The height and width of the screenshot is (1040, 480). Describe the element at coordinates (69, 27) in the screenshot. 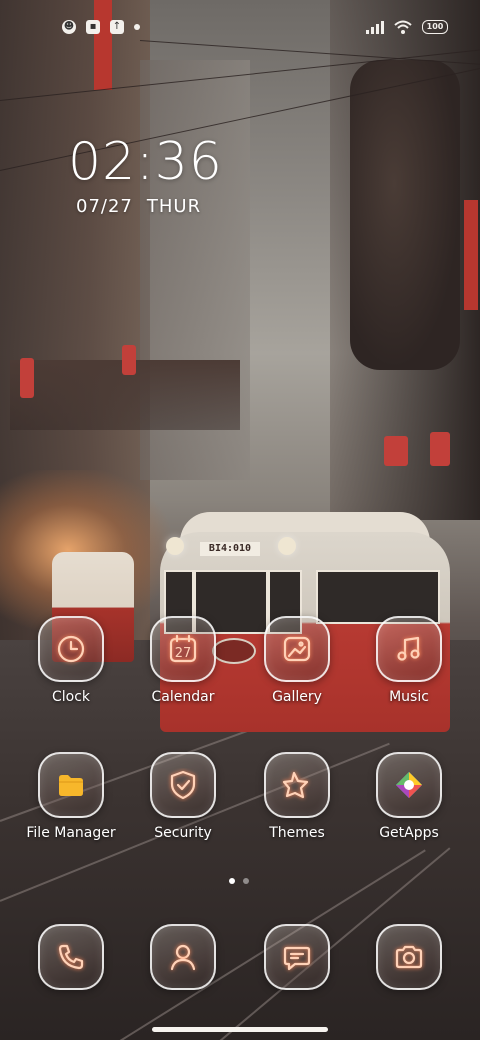

I see `face-icon: ☻` at that location.